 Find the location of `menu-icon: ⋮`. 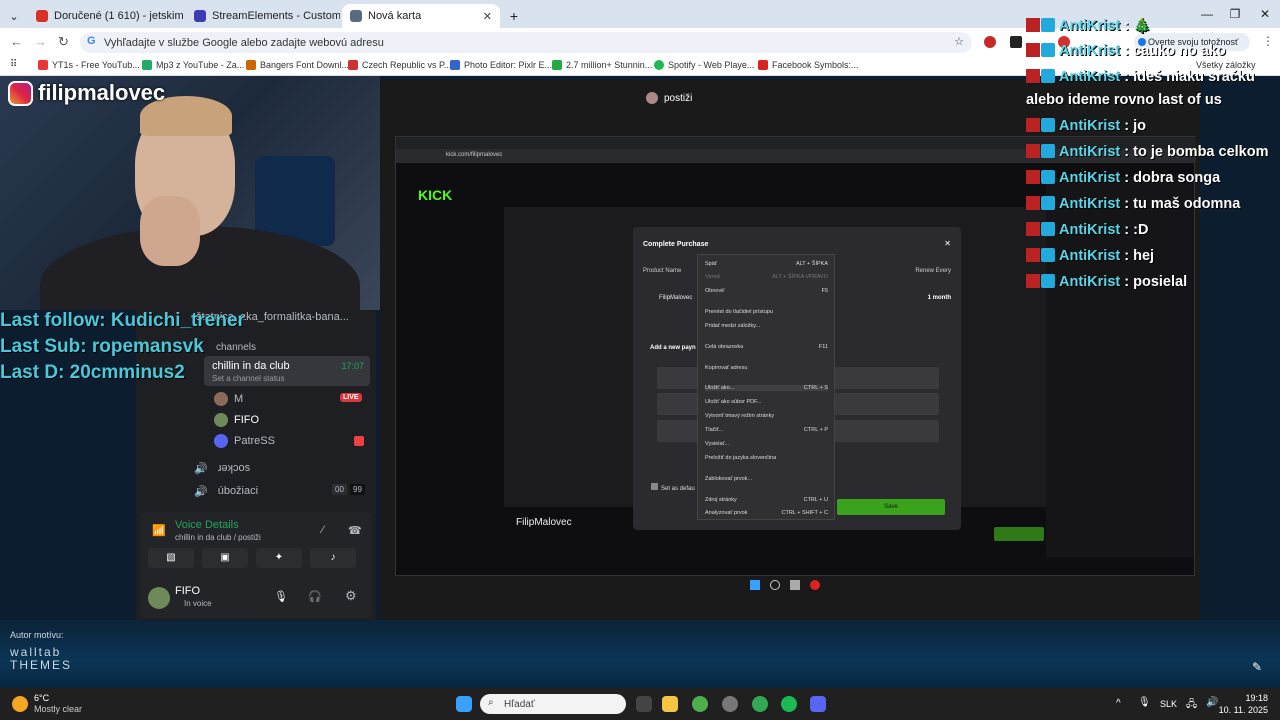

menu-icon: ⋮ is located at coordinates (1268, 41).